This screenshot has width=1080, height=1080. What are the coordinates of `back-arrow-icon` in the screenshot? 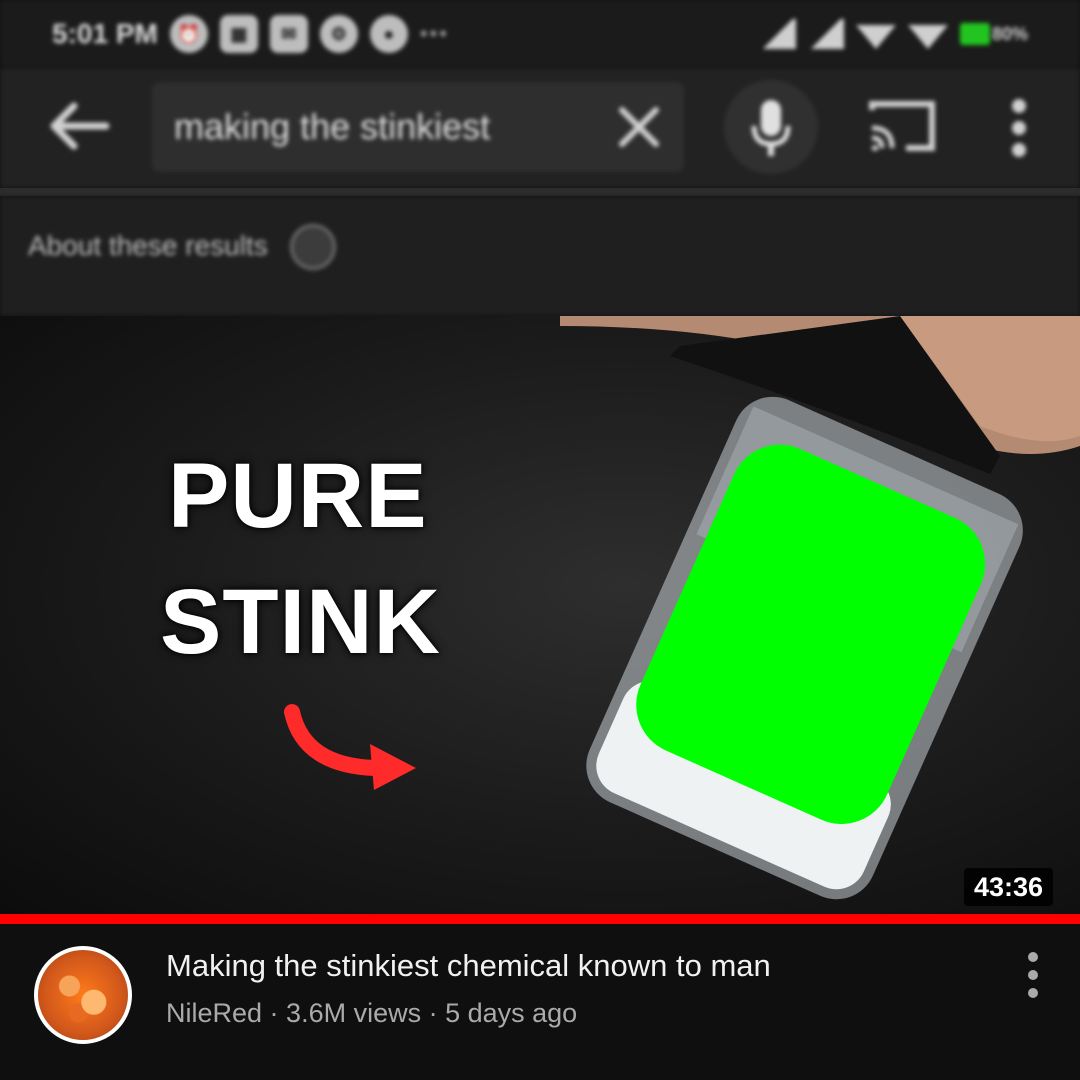 It's located at (78, 126).